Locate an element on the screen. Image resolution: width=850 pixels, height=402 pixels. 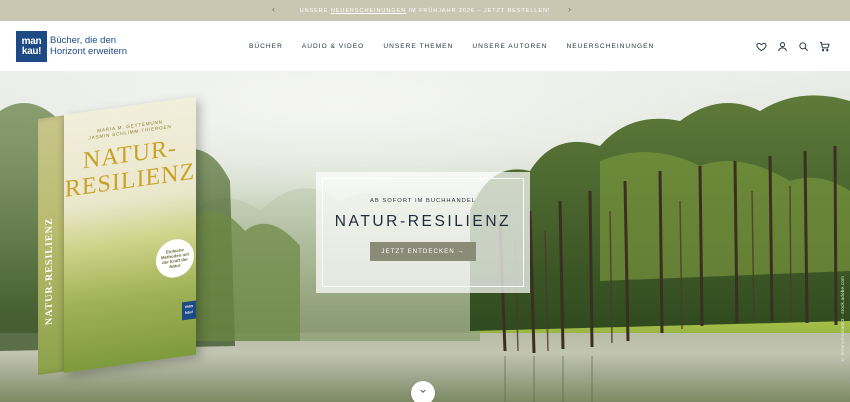
heart-icon is located at coordinates (761, 46).